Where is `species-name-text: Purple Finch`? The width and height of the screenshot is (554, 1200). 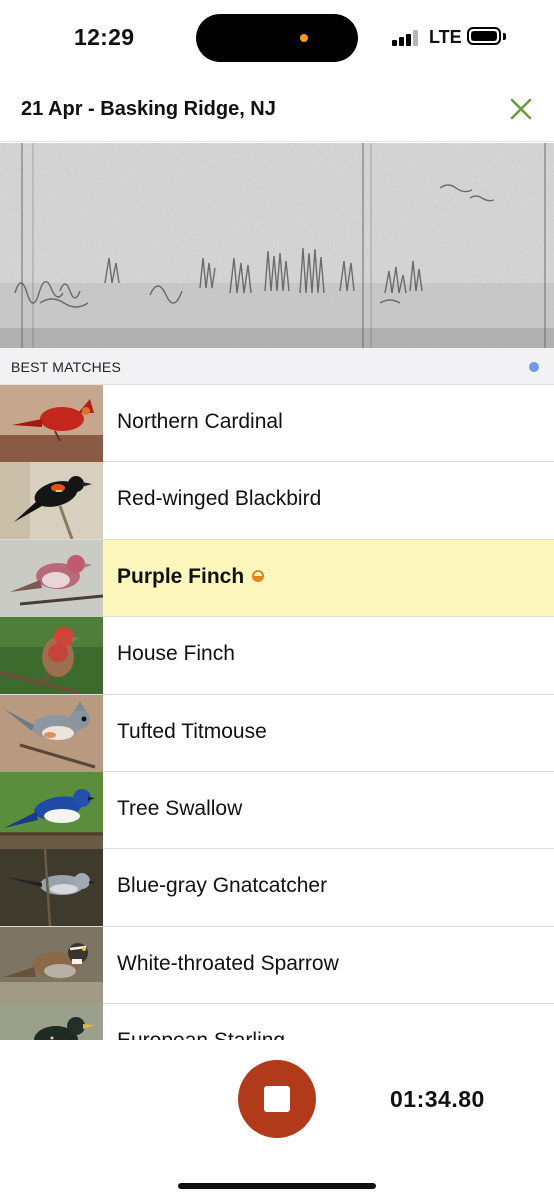 species-name-text: Purple Finch is located at coordinates (181, 576).